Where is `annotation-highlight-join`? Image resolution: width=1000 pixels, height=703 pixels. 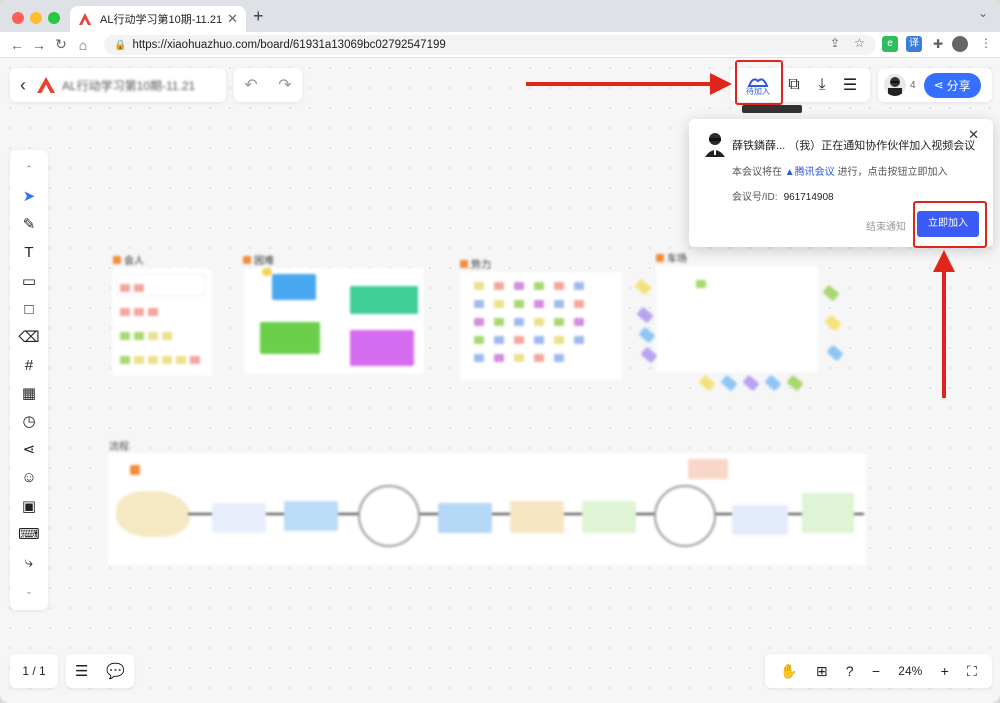 annotation-highlight-join is located at coordinates (950, 224).